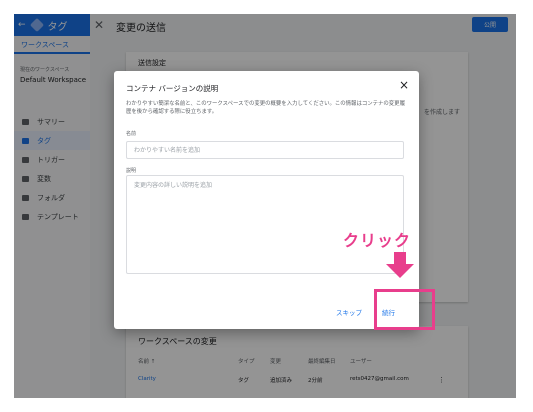 The height and width of the screenshot is (412, 533). Describe the element at coordinates (131, 171) in the screenshot. I see `version-description-label: 説明` at that location.